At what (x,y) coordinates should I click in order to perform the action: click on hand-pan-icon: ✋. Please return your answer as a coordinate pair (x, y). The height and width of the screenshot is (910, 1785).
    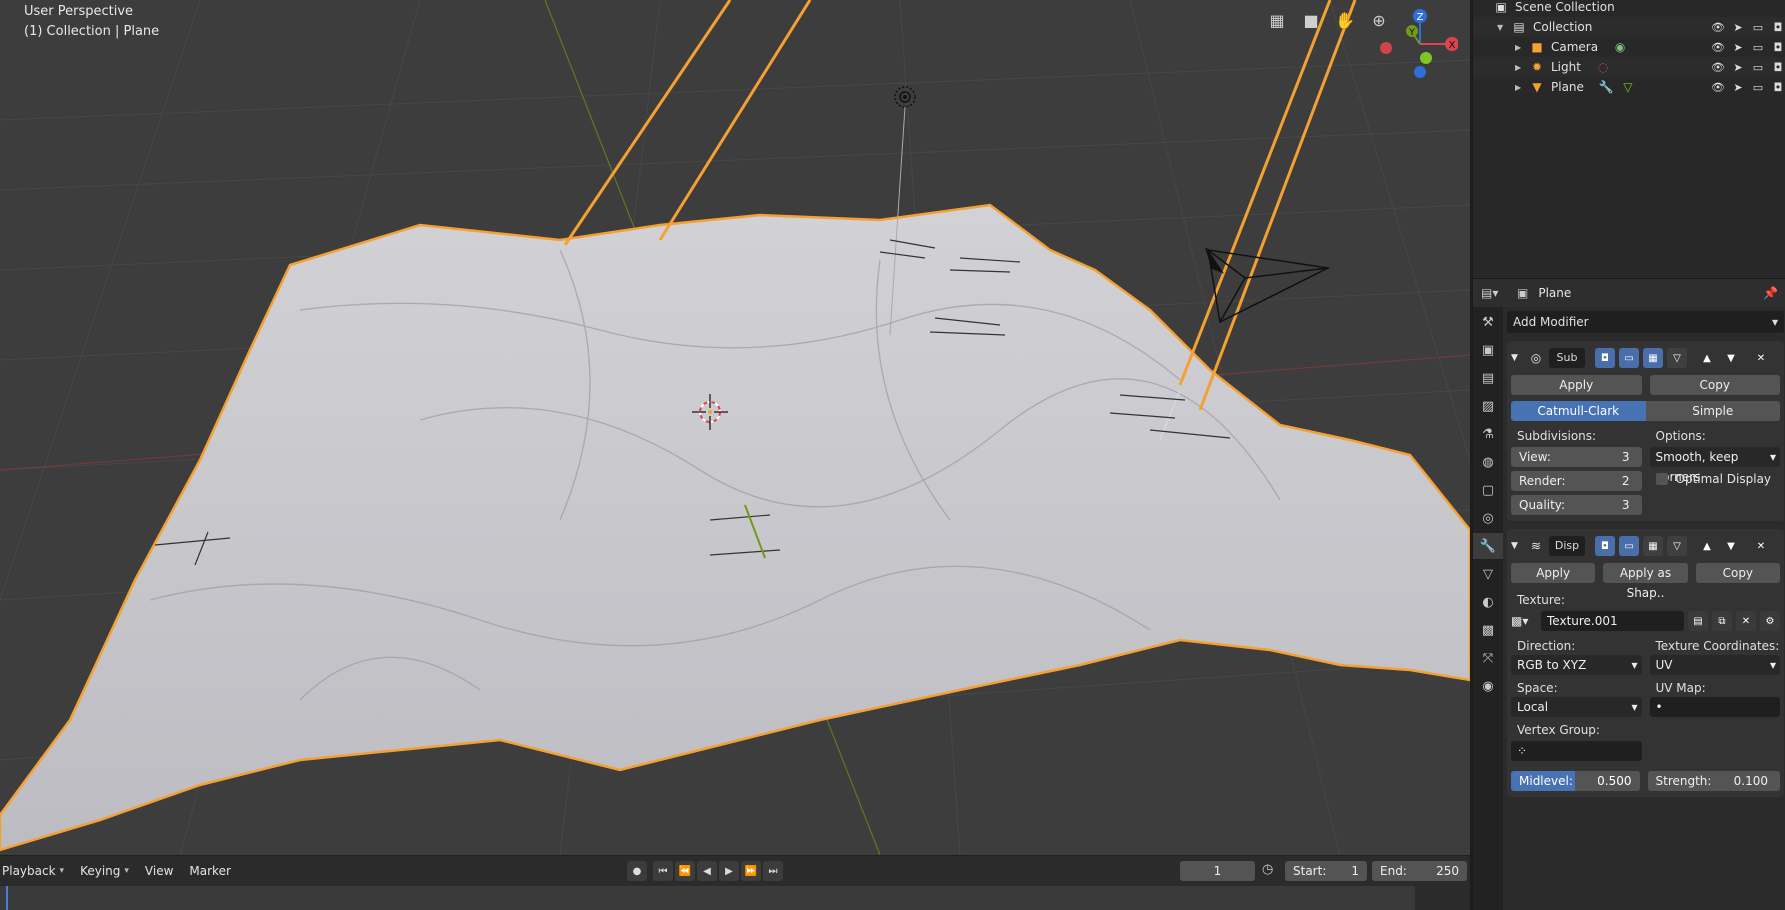
    Looking at the image, I should click on (1345, 20).